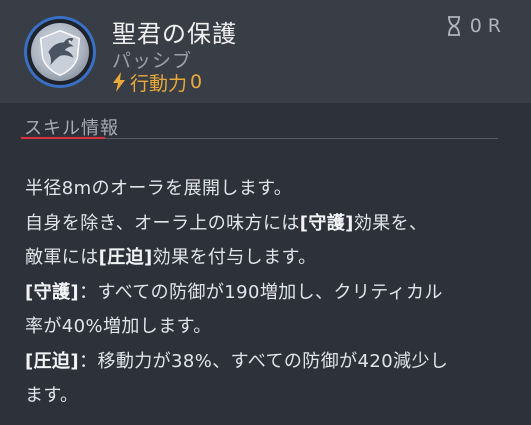  I want to click on description-text: 敵軍には, so click(62, 257).